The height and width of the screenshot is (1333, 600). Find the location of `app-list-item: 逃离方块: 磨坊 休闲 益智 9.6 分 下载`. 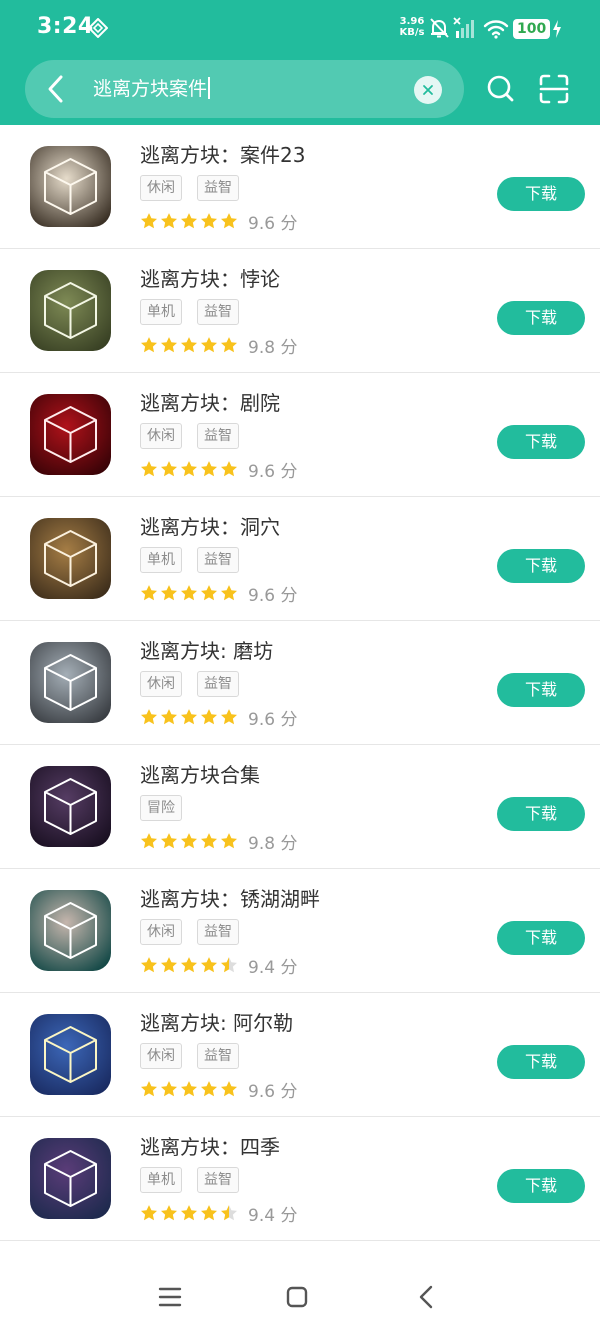

app-list-item: 逃离方块: 磨坊 休闲 益智 9.6 分 下载 is located at coordinates (300, 683).